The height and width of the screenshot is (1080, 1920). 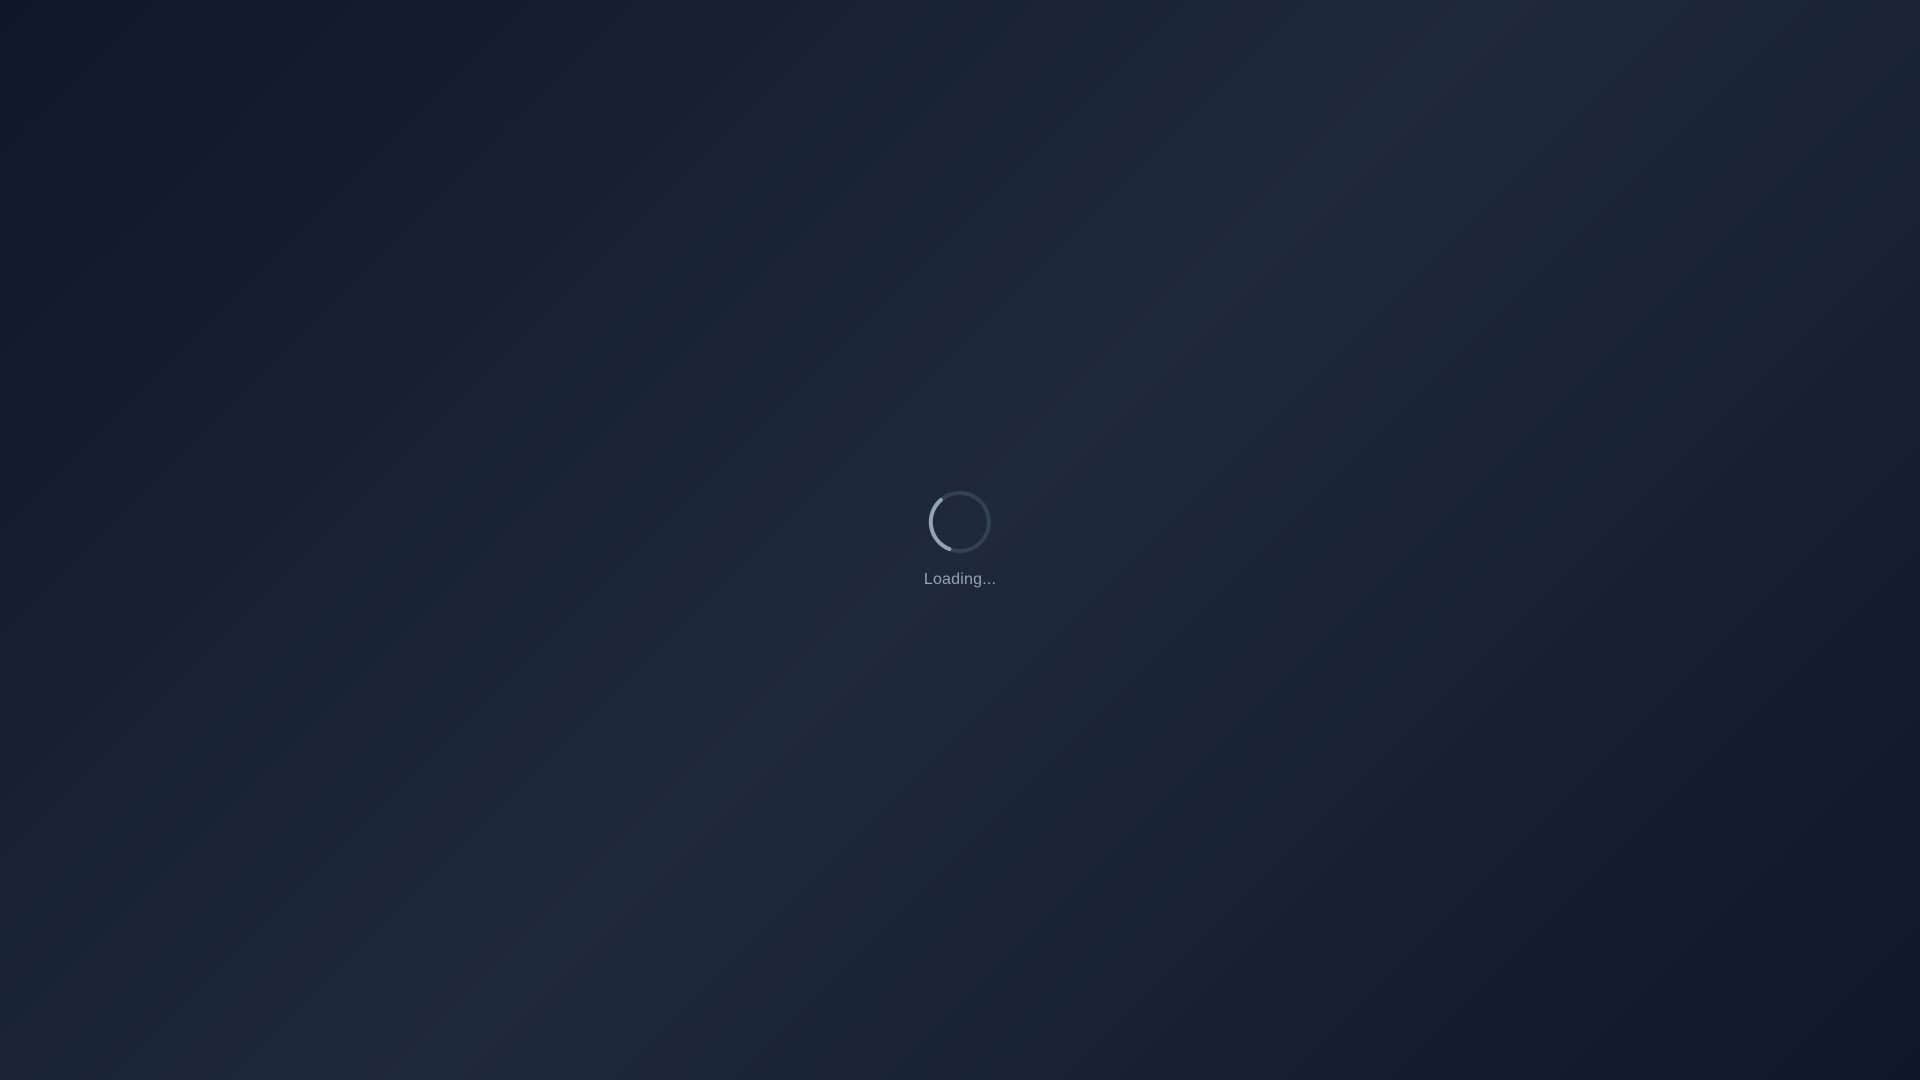 I want to click on loading-spinner-icon, so click(x=960, y=522).